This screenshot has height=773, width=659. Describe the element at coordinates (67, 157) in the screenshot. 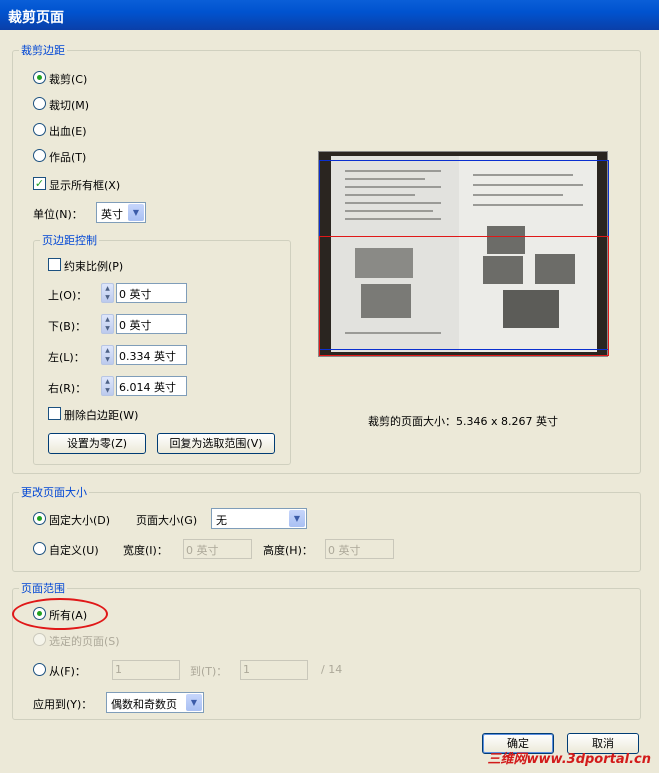

I see `radio-art-label: 作品(T)` at that location.